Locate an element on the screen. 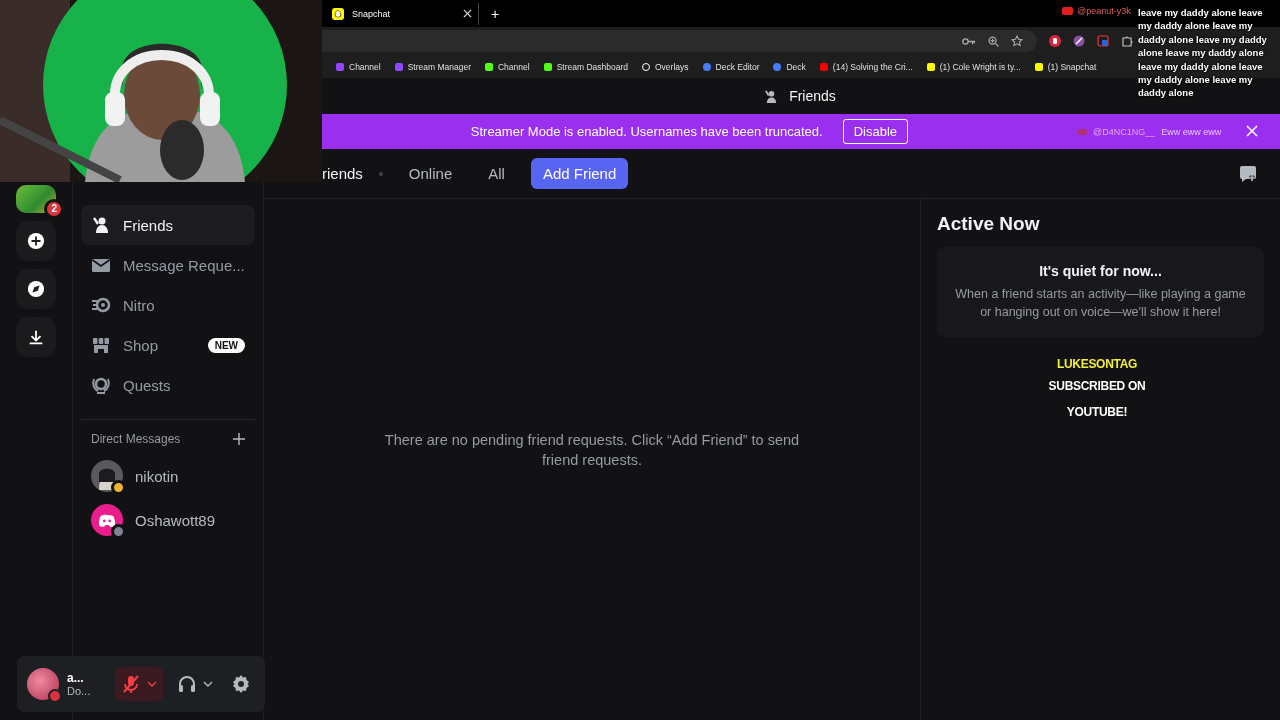  bookmark: Deck Editor is located at coordinates (731, 66).